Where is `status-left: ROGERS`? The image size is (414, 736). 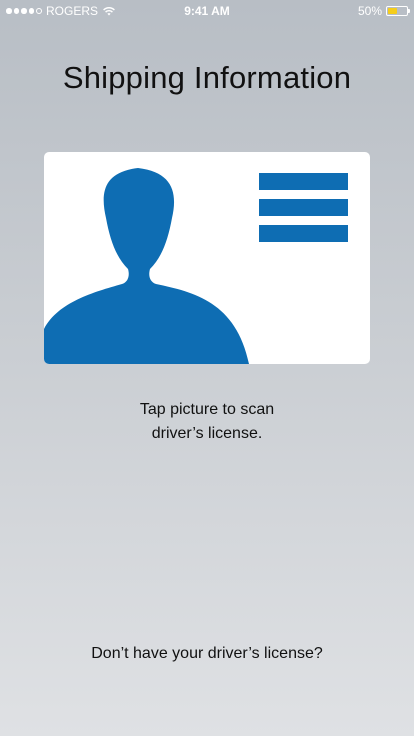
status-left: ROGERS is located at coordinates (61, 11).